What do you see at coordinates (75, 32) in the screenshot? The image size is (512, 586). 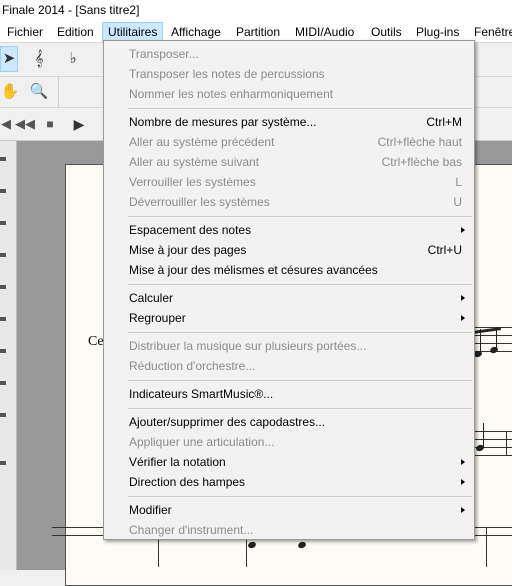 I see `menu-edition: Edition` at bounding box center [75, 32].